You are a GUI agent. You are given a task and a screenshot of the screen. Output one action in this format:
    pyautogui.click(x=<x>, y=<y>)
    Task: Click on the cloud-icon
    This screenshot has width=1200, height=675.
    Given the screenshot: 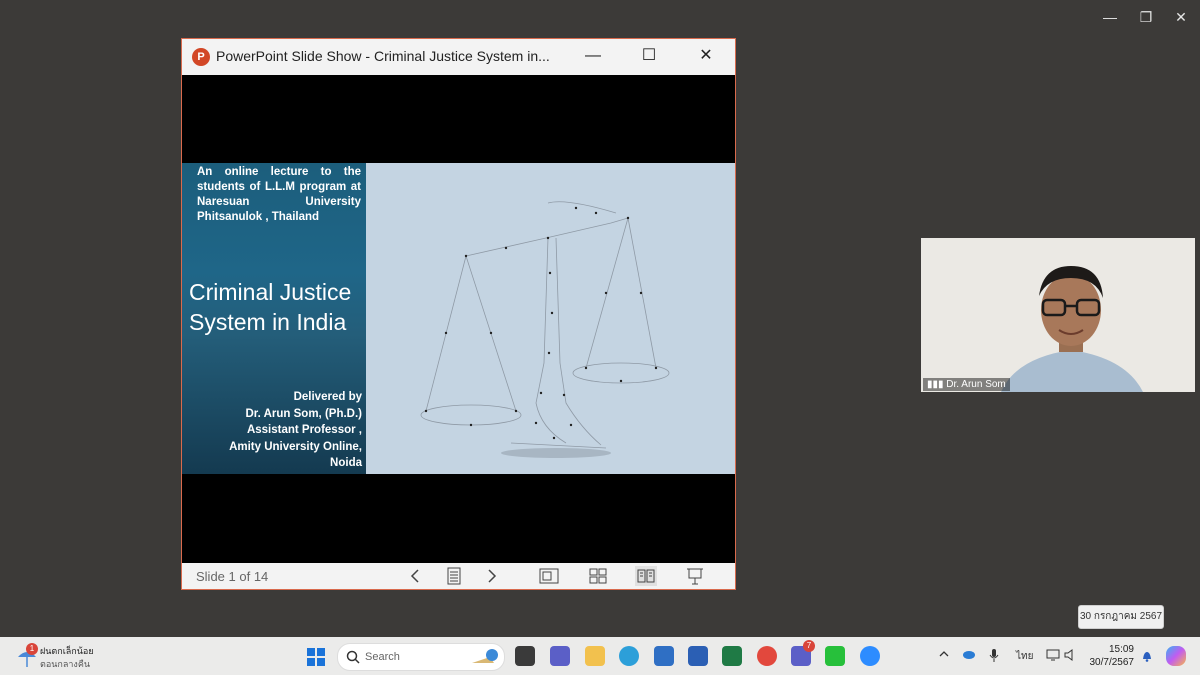 What is the action you would take?
    pyautogui.click(x=969, y=655)
    